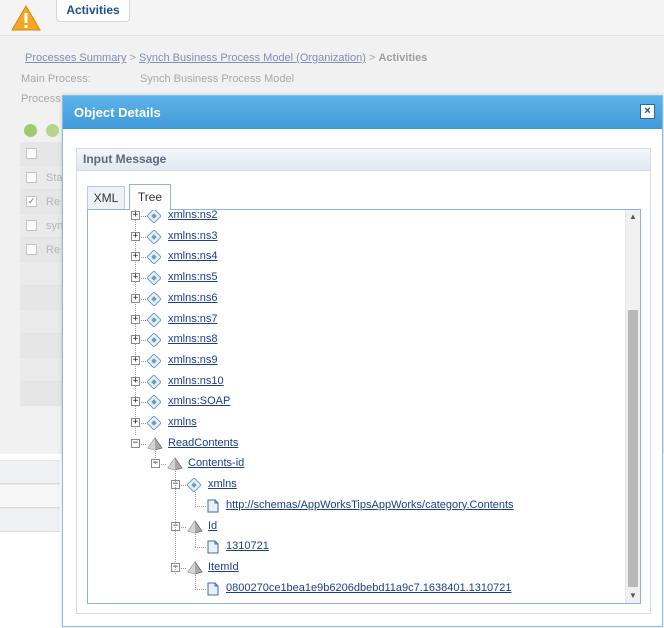 The image size is (664, 628). I want to click on tree-node: − ReadContents, so click(353, 444).